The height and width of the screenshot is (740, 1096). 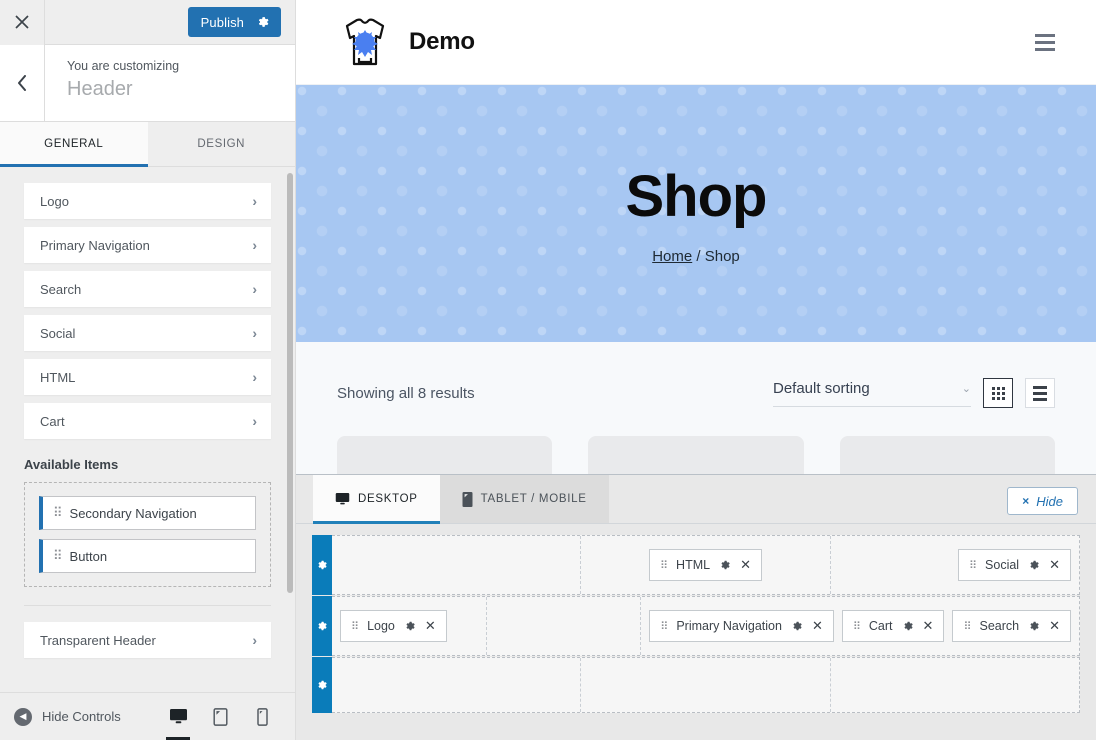 I want to click on sidebar-item-social: Social ›, so click(x=147, y=333).